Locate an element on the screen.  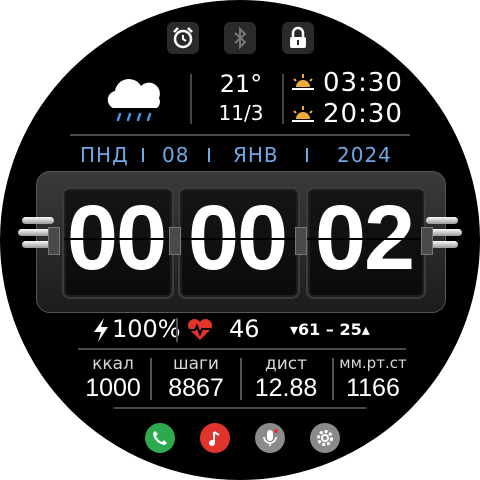
heart-rate-range: ▾61 – 25▴ is located at coordinates (330, 329).